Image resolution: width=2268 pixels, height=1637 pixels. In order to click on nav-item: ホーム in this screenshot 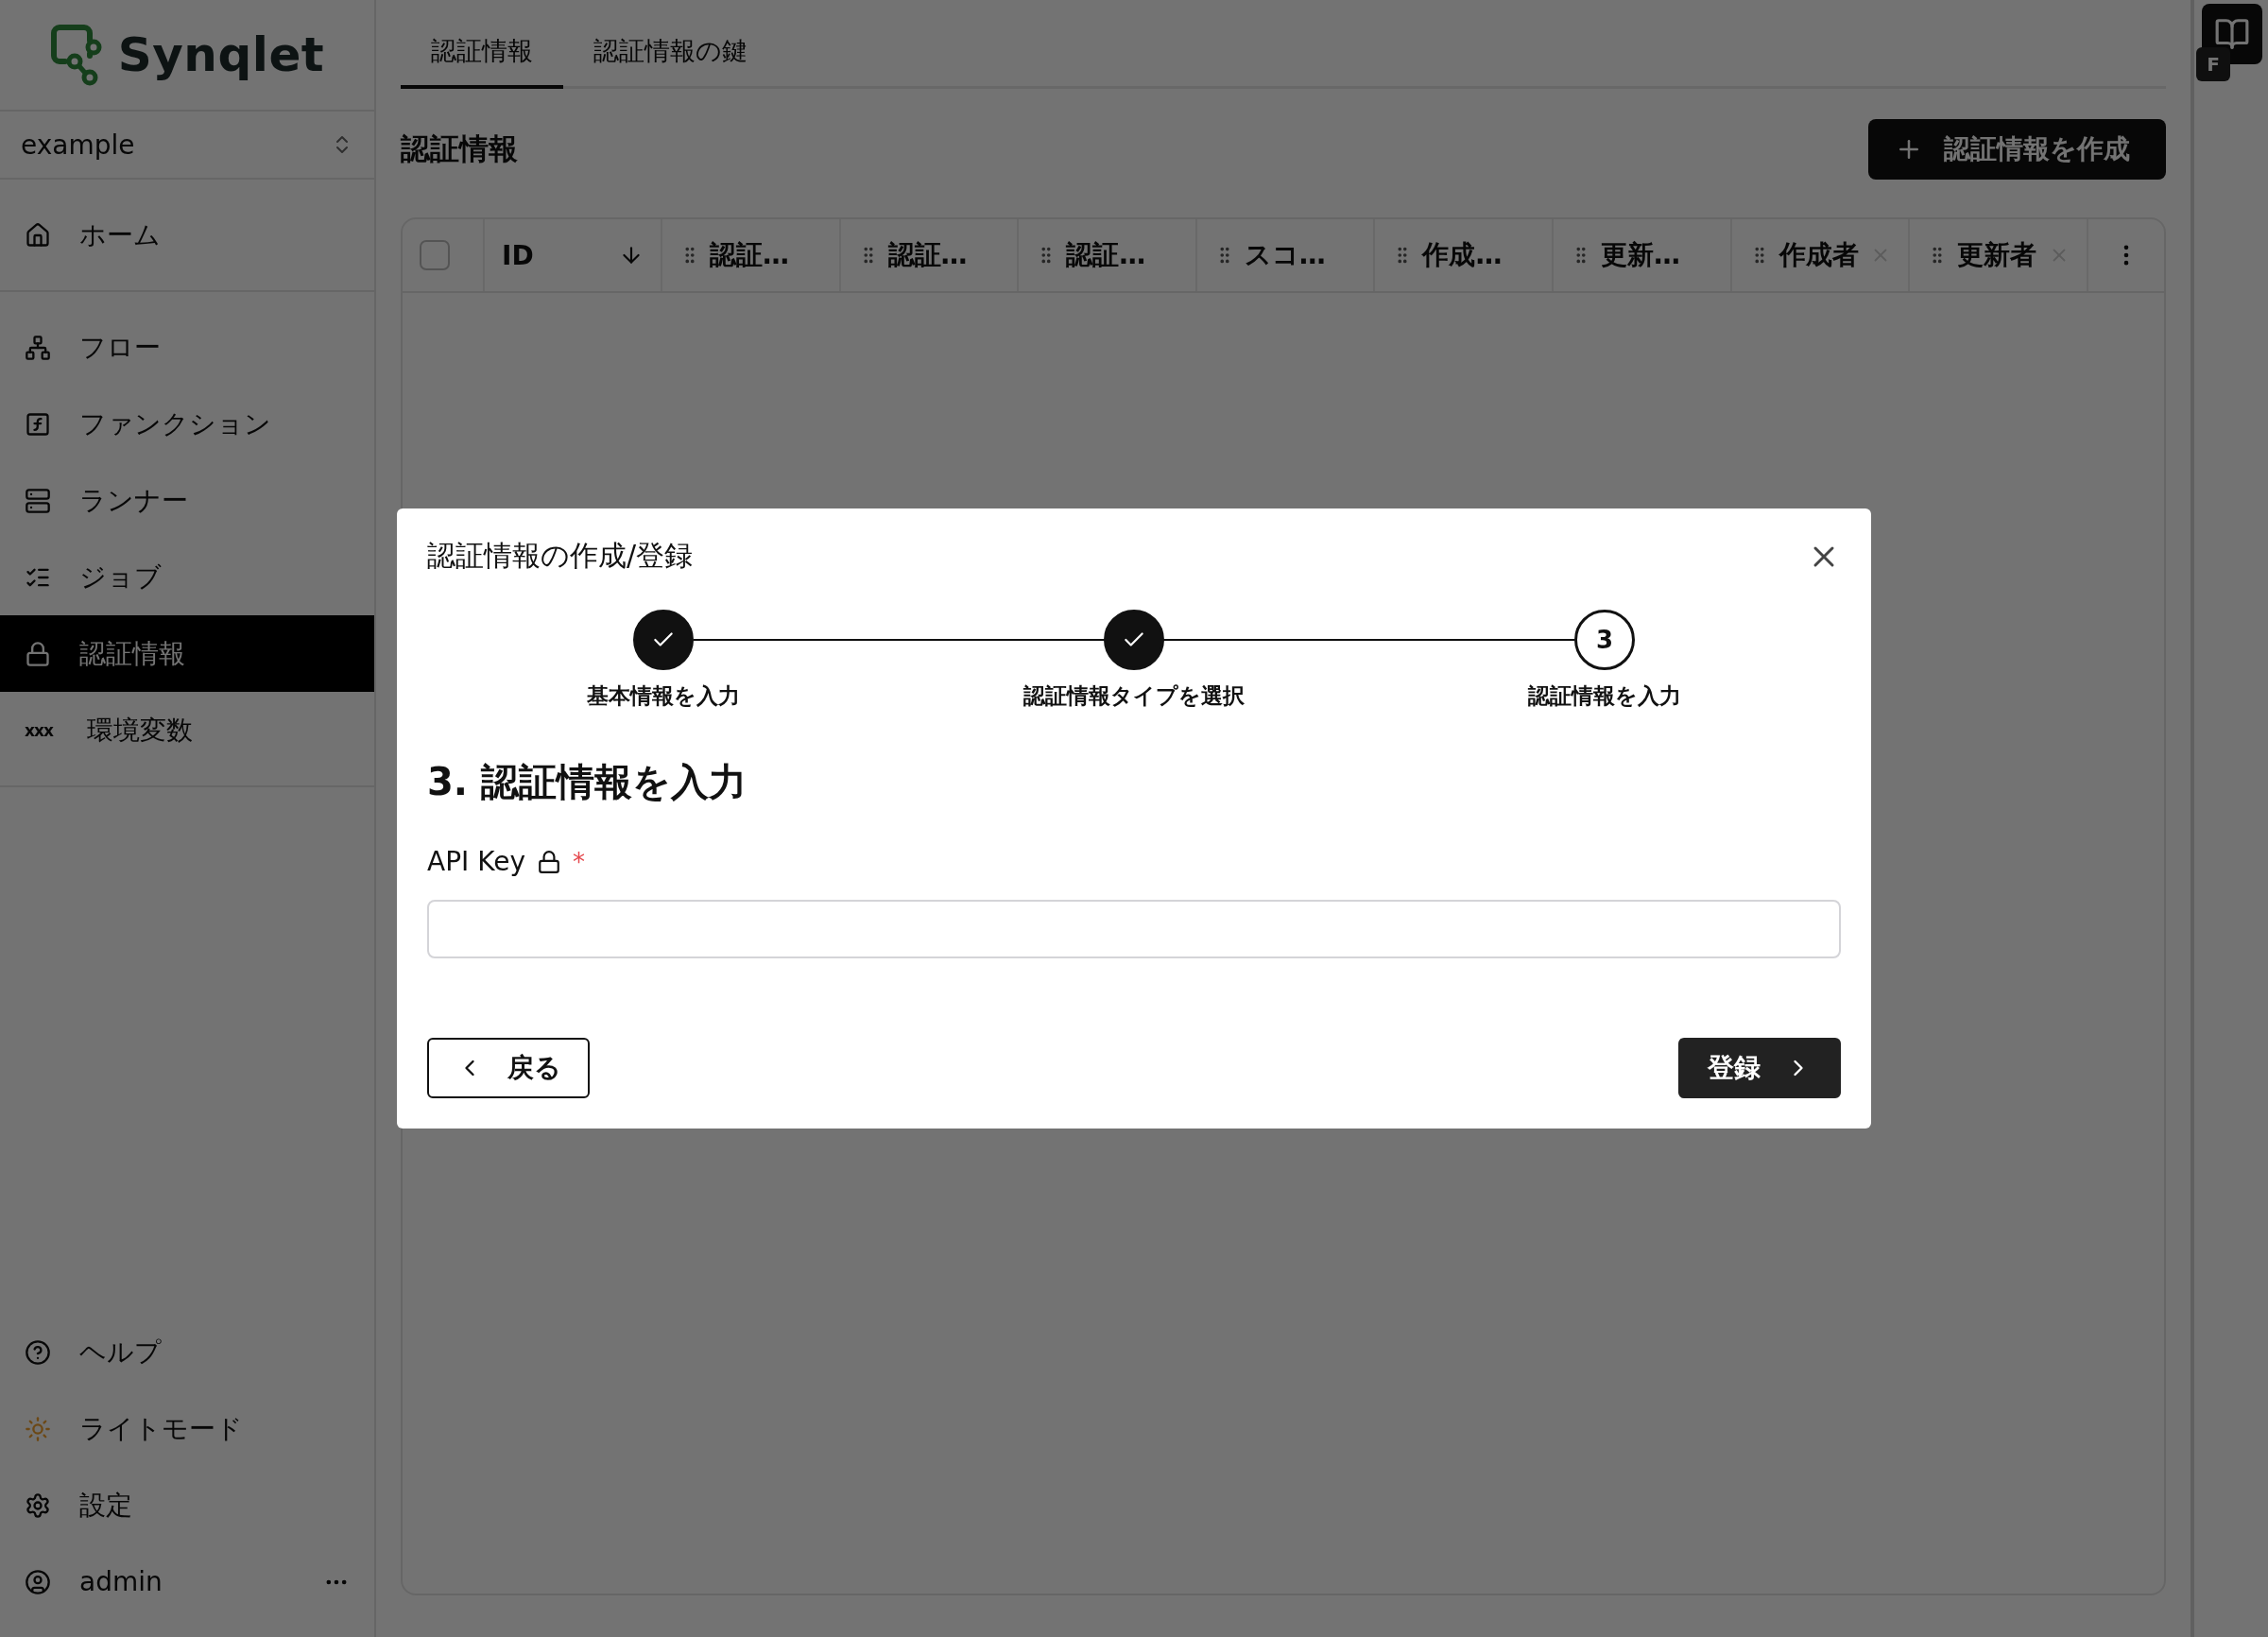, I will do `click(187, 235)`.